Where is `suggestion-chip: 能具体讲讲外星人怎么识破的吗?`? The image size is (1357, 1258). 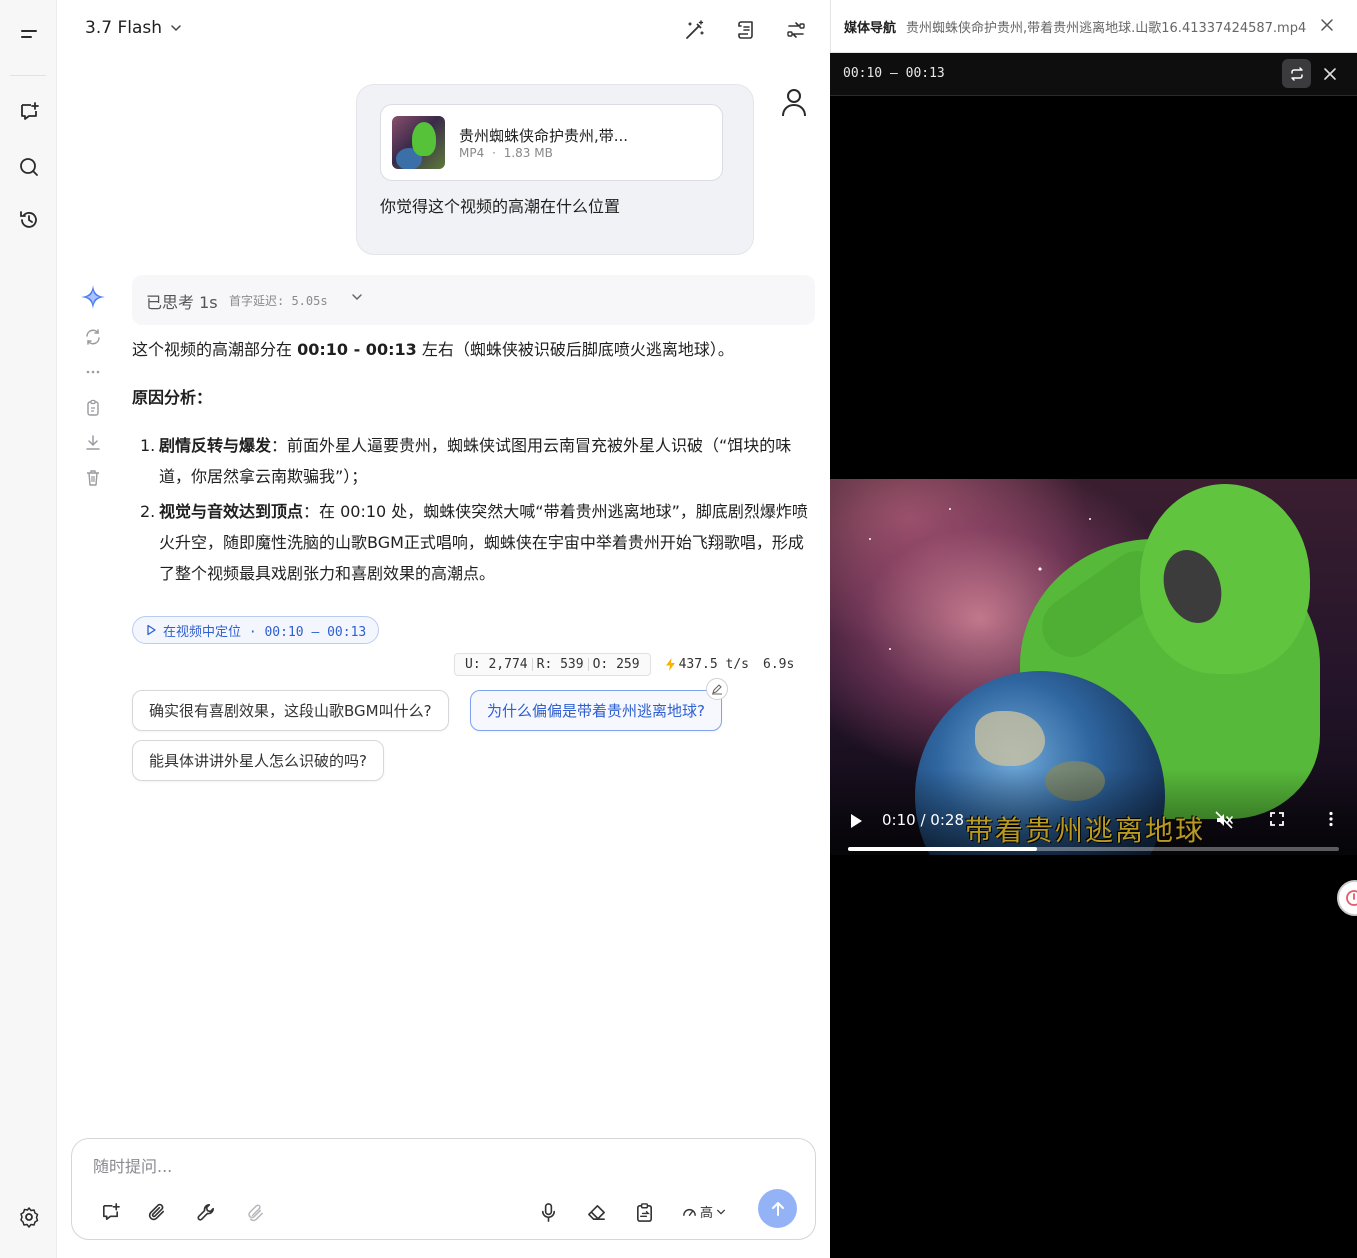 suggestion-chip: 能具体讲讲外星人怎么识破的吗? is located at coordinates (258, 760).